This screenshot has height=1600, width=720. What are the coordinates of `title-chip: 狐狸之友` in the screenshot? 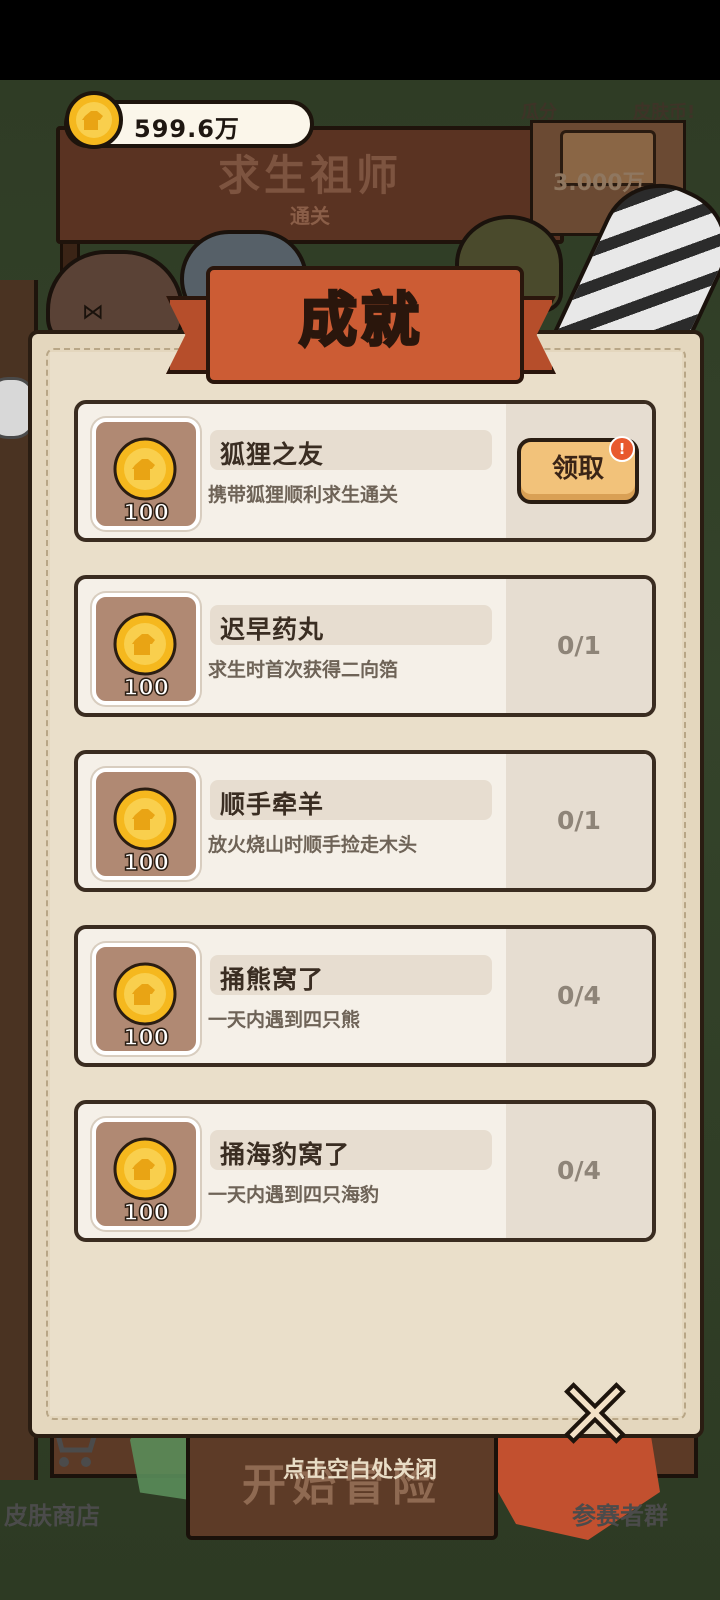 It's located at (351, 450).